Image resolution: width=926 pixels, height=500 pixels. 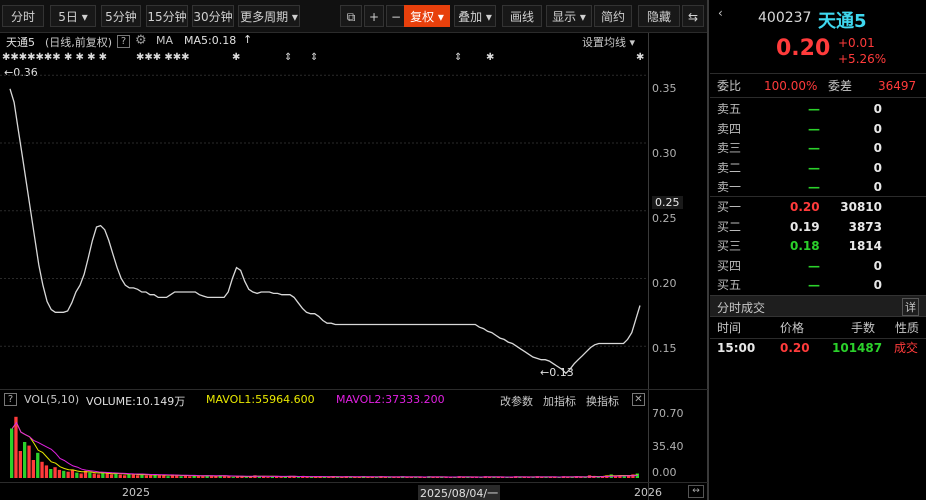 What do you see at coordinates (720, 13) in the screenshot?
I see `collapse-icon: ‹` at bounding box center [720, 13].